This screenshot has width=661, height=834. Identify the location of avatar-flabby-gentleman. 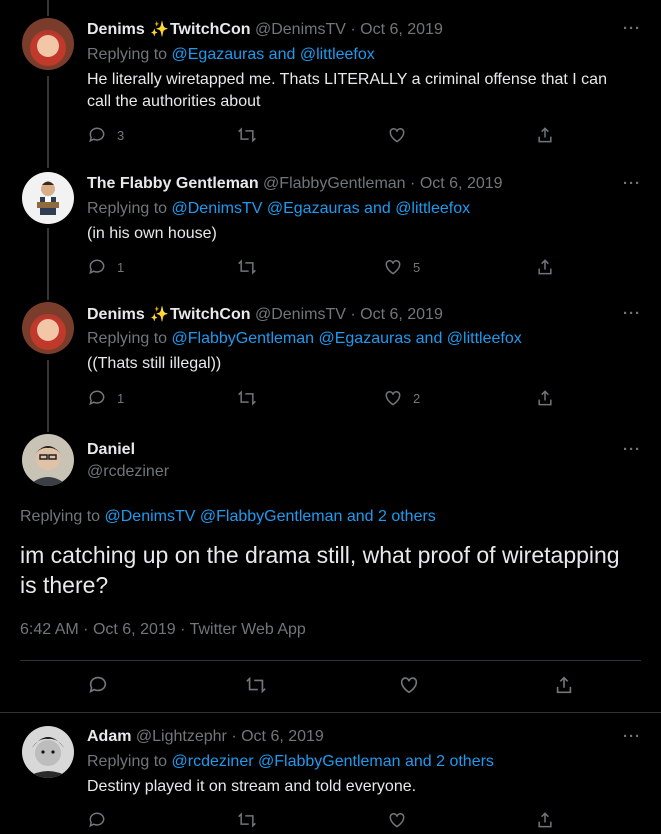
(48, 198).